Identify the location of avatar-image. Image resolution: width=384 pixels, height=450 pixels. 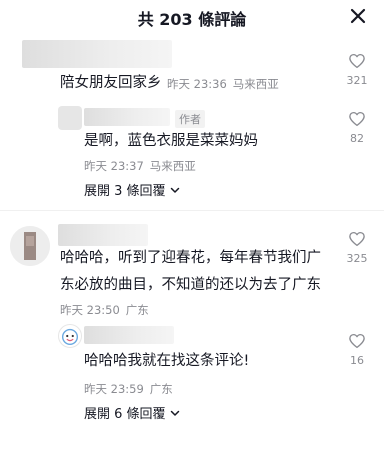
(30, 246).